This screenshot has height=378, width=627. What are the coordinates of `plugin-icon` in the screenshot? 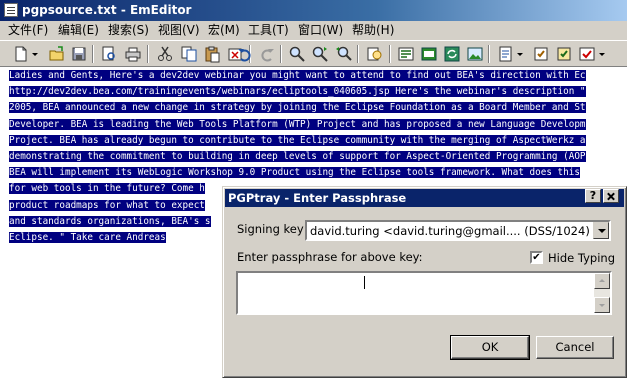 It's located at (541, 54).